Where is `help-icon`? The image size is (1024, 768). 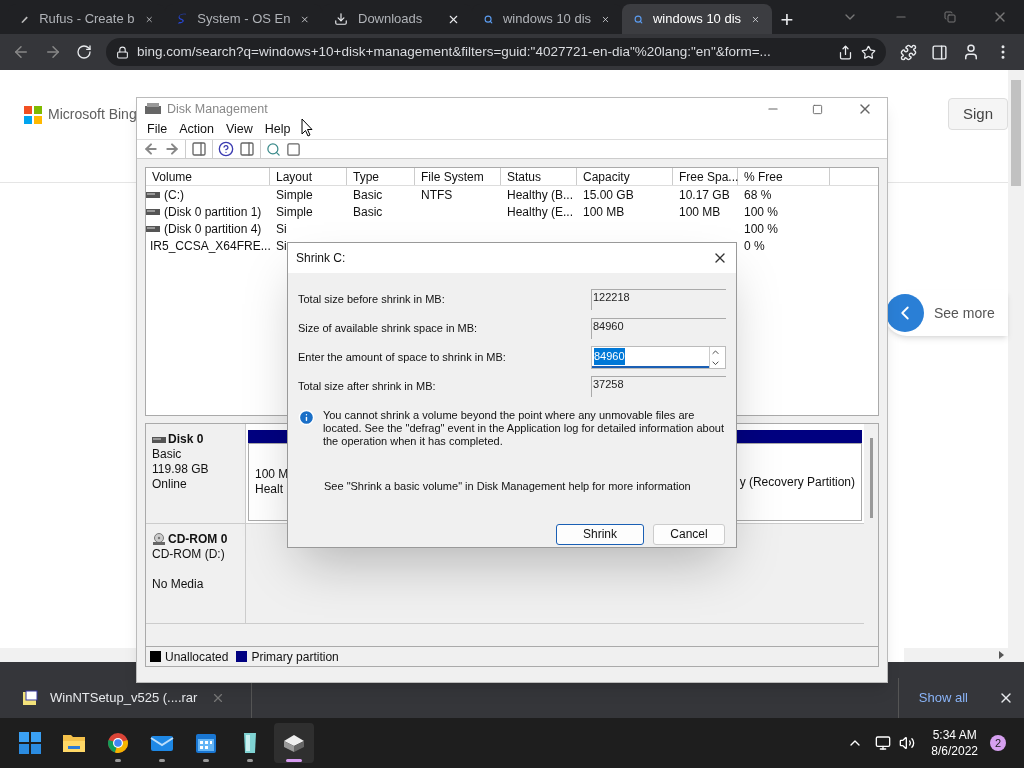 help-icon is located at coordinates (226, 149).